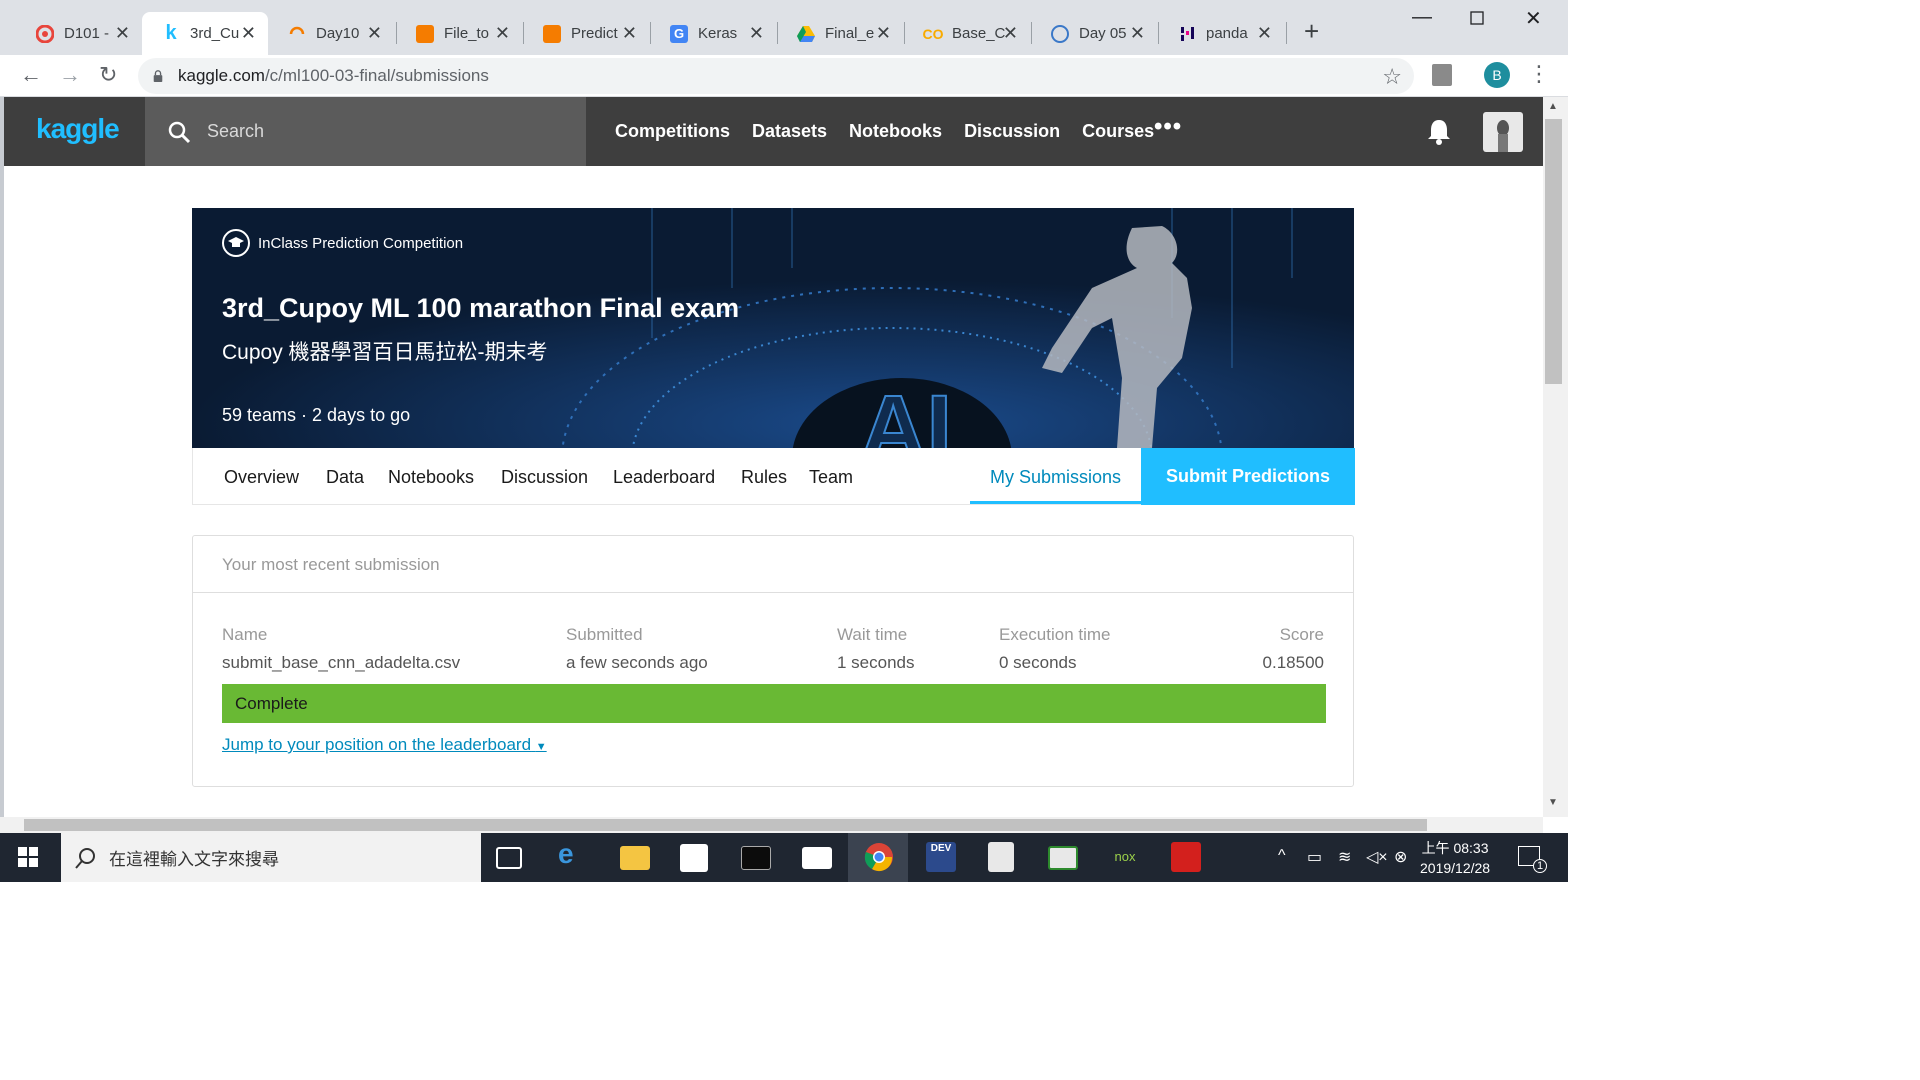  What do you see at coordinates (331, 33) in the screenshot?
I see `browser-tab: Day10 ✕` at bounding box center [331, 33].